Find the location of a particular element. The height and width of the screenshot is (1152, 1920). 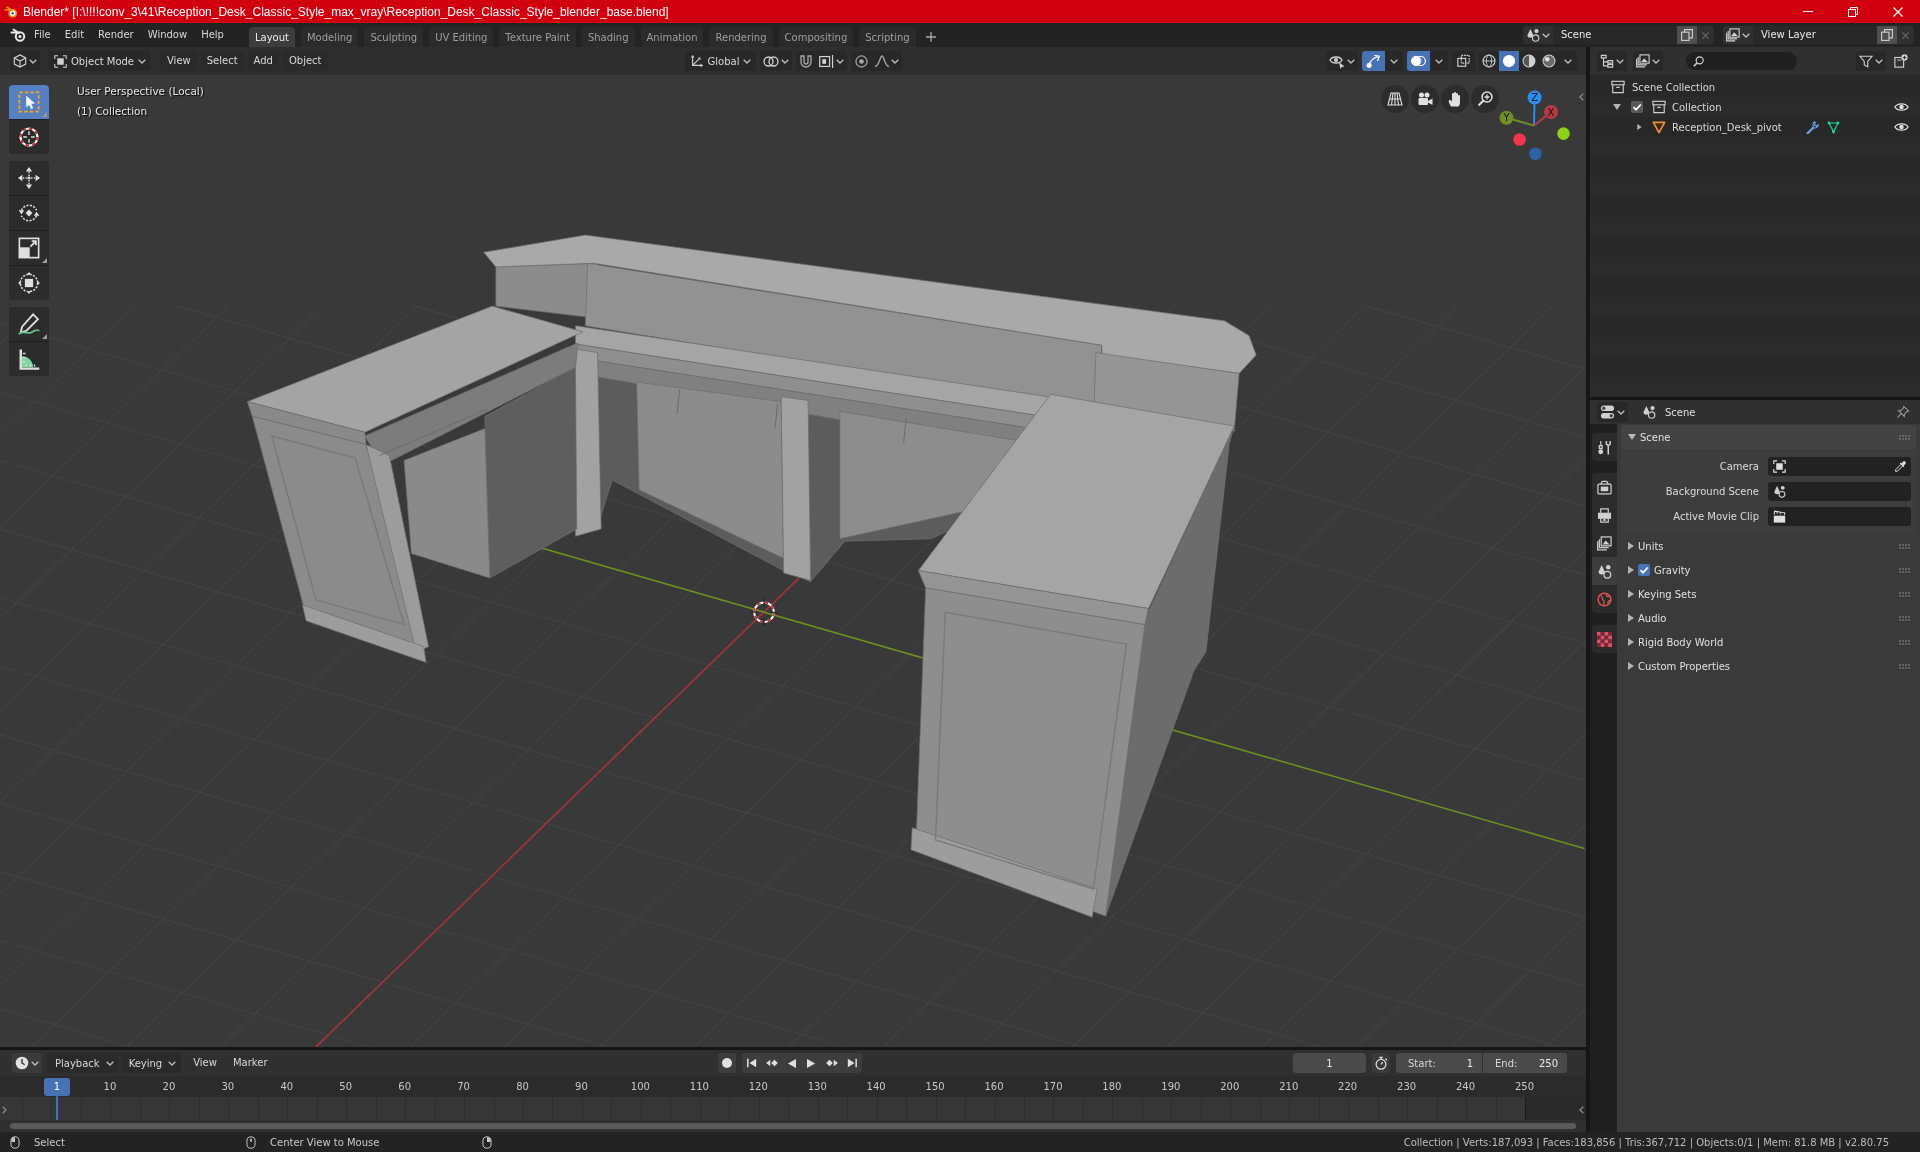

overlay-dropdown is located at coordinates (1439, 61).